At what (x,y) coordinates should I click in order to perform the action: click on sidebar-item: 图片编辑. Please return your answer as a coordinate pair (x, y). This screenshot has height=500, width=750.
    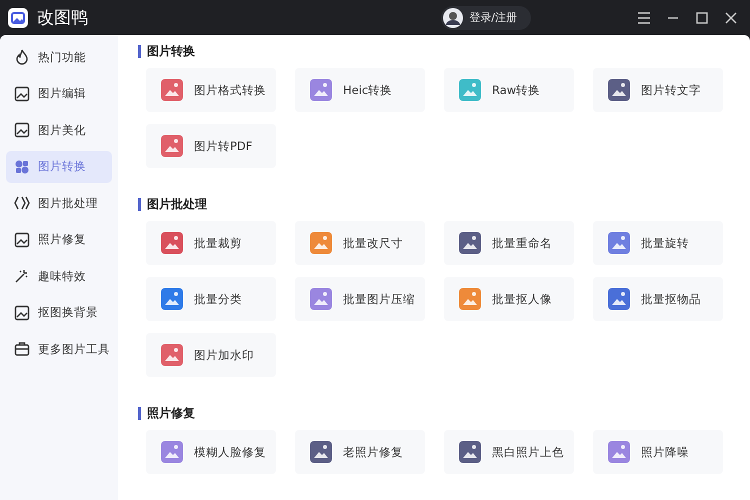
    Looking at the image, I should click on (59, 94).